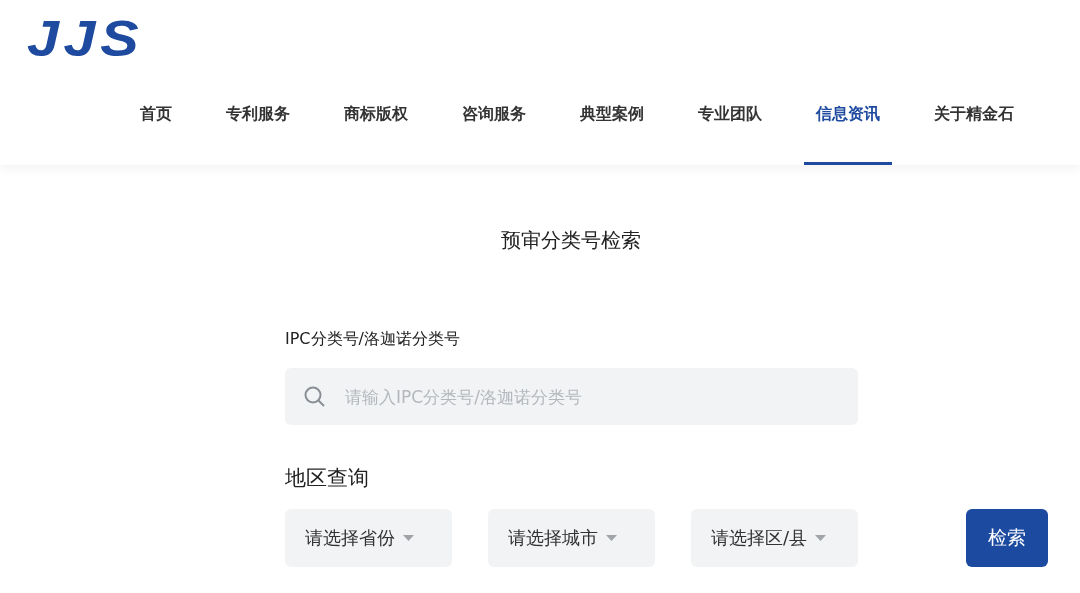 This screenshot has height=593, width=1080. I want to click on dropdown: 请选择城市, so click(571, 537).